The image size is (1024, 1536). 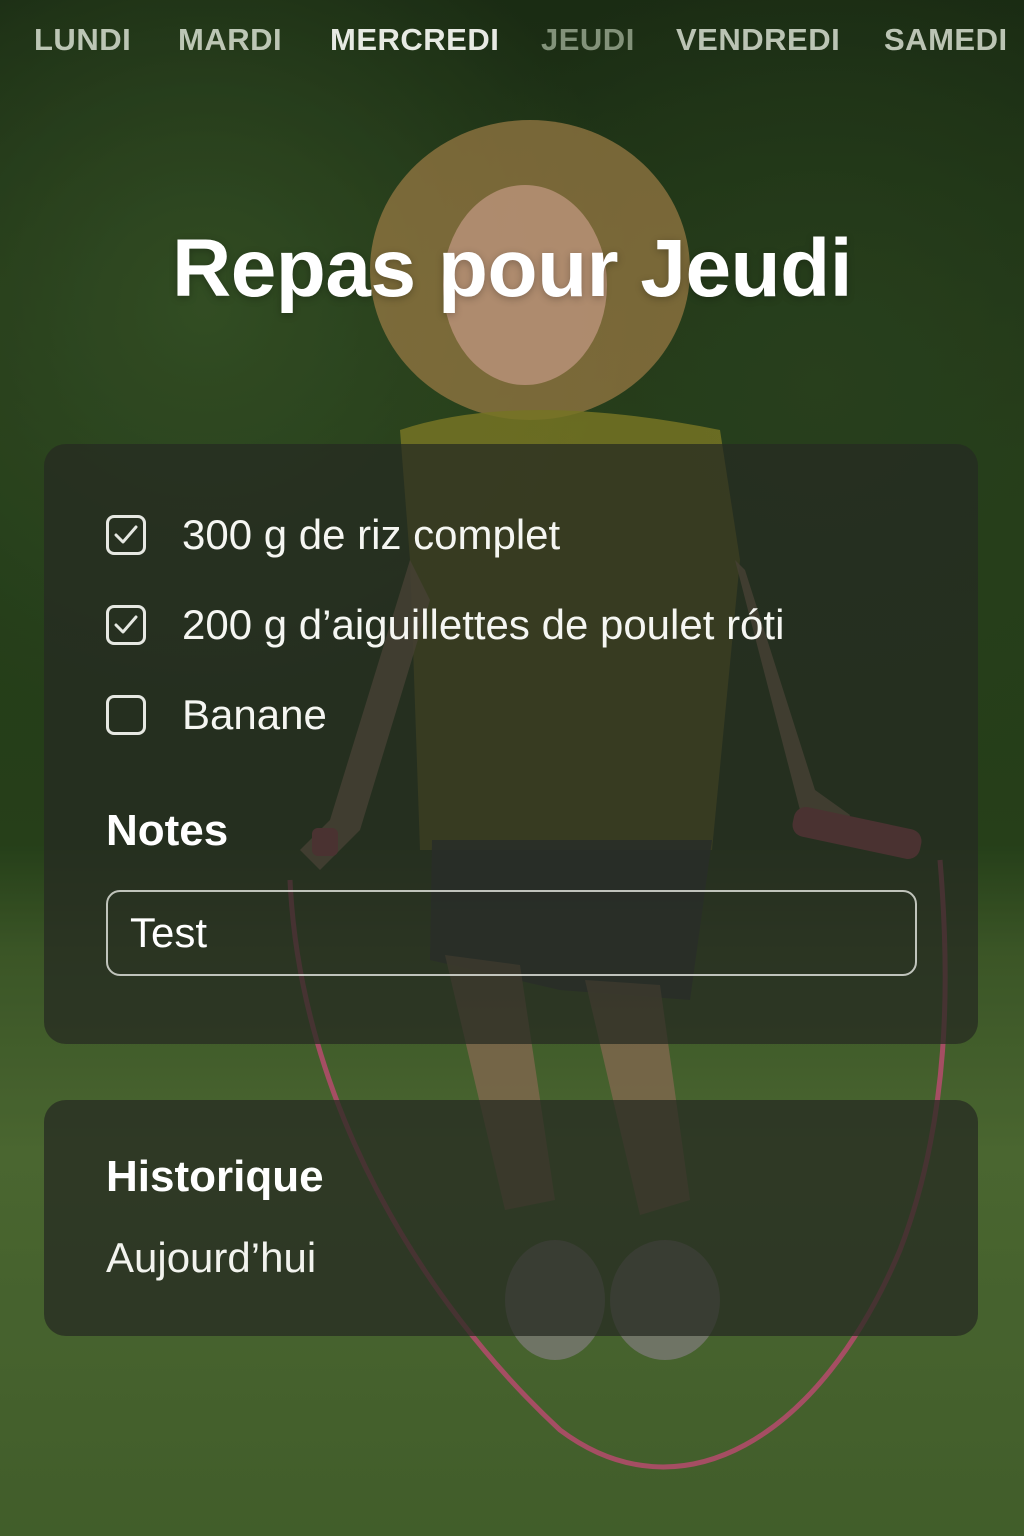 What do you see at coordinates (215, 1176) in the screenshot?
I see `history-heading: Historique` at bounding box center [215, 1176].